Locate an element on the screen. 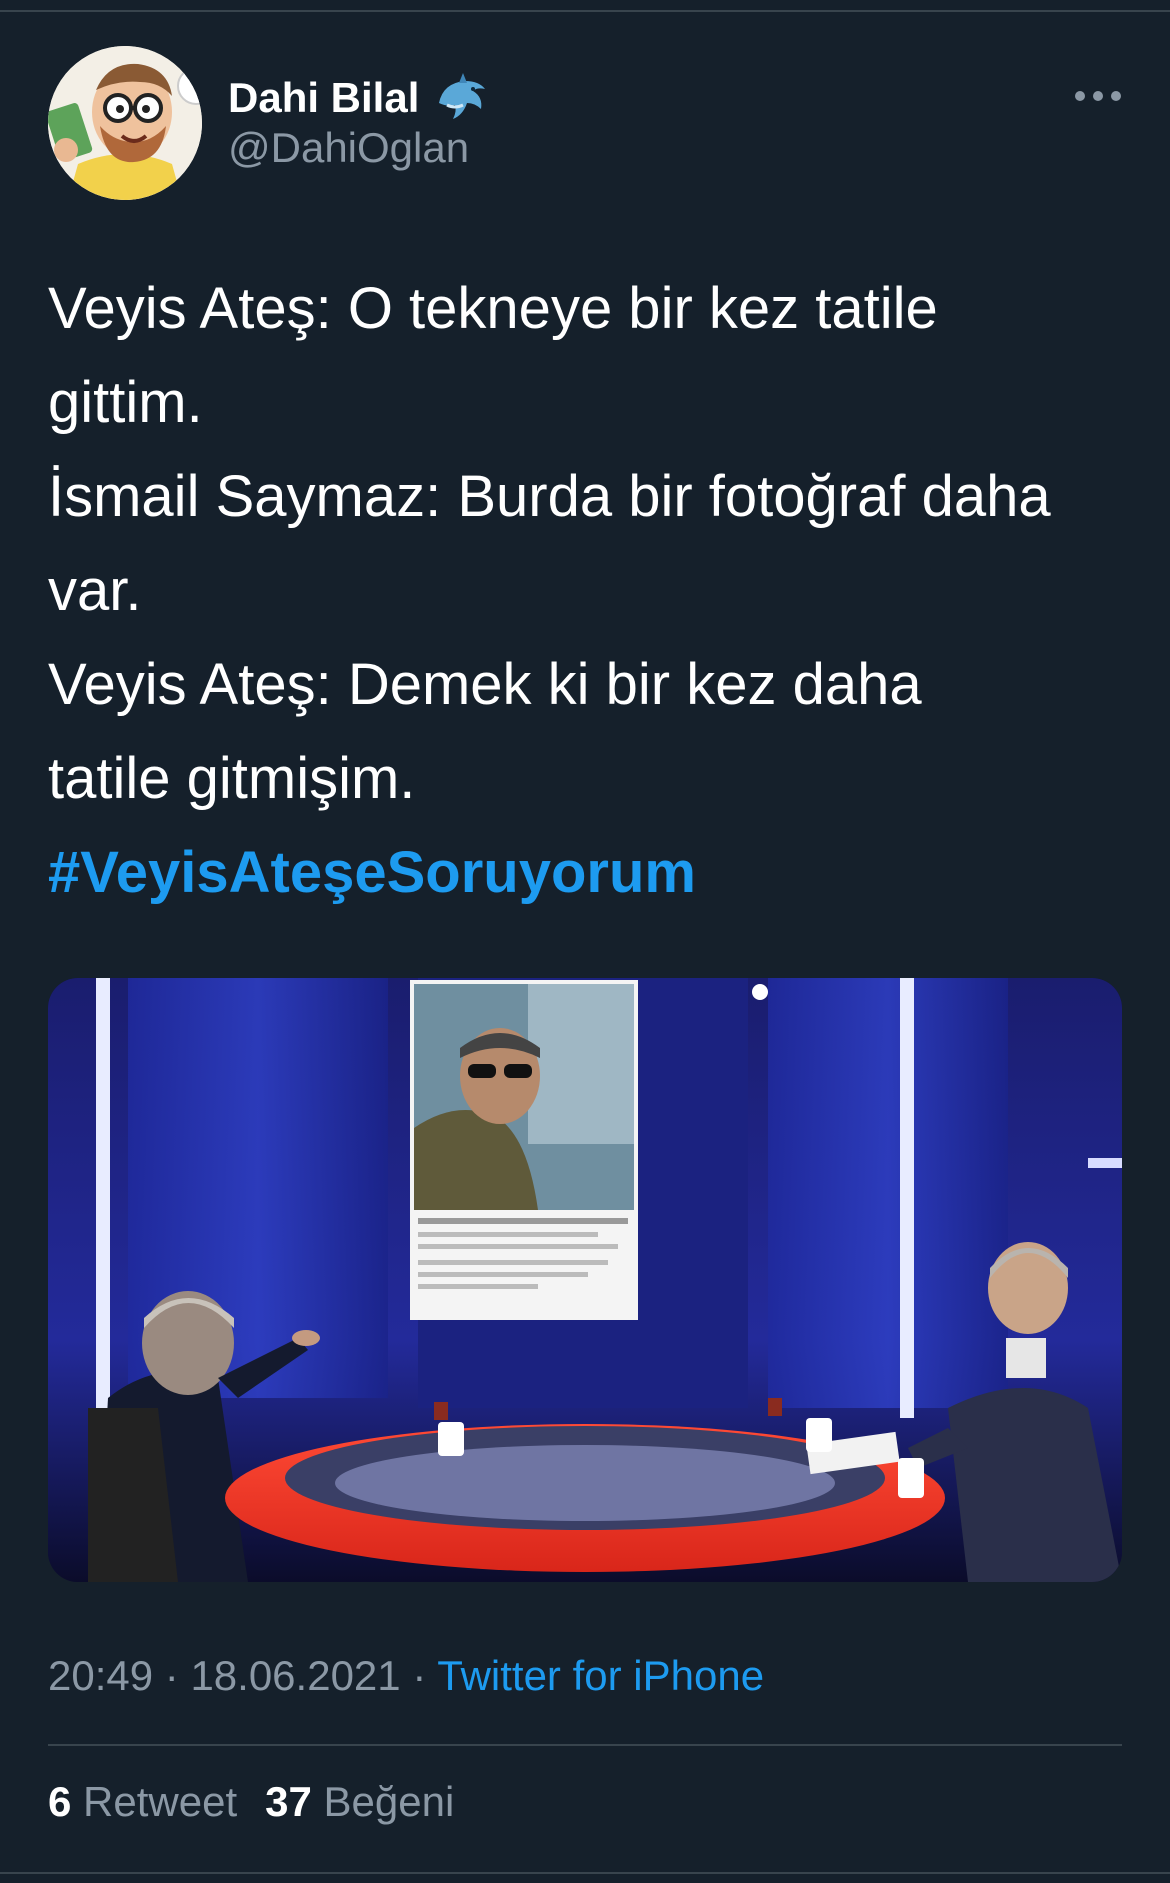 This screenshot has height=1883, width=1170. tweet-line: tatile gitmişim. is located at coordinates (232, 778).